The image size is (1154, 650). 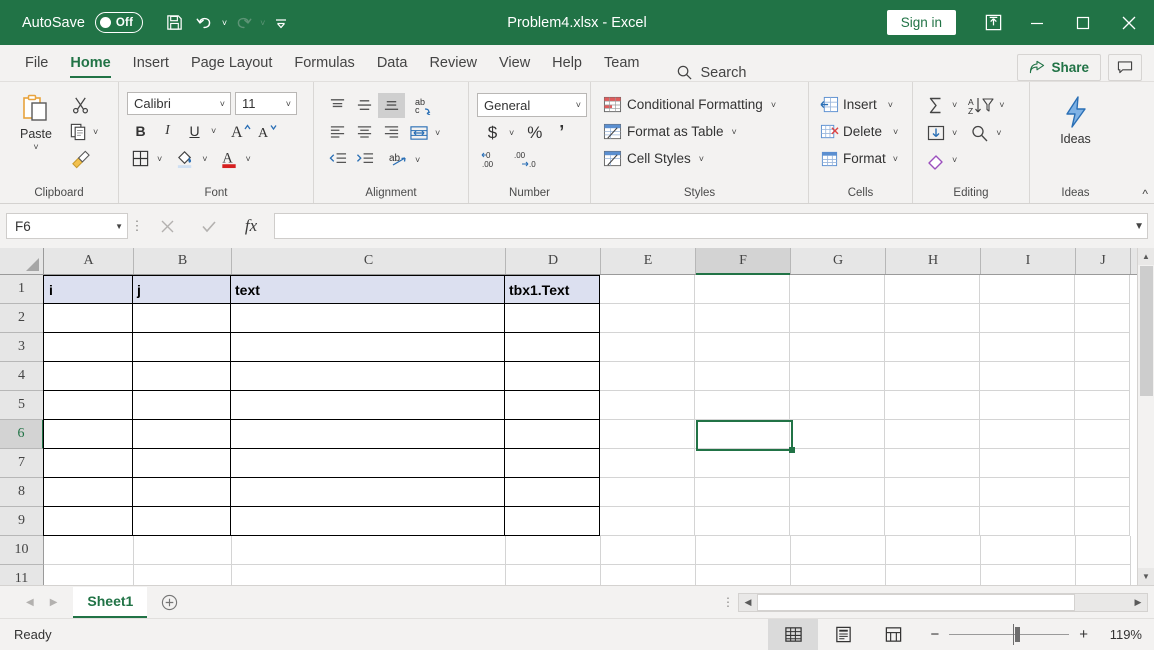 What do you see at coordinates (742, 434) in the screenshot?
I see `cell-f6` at bounding box center [742, 434].